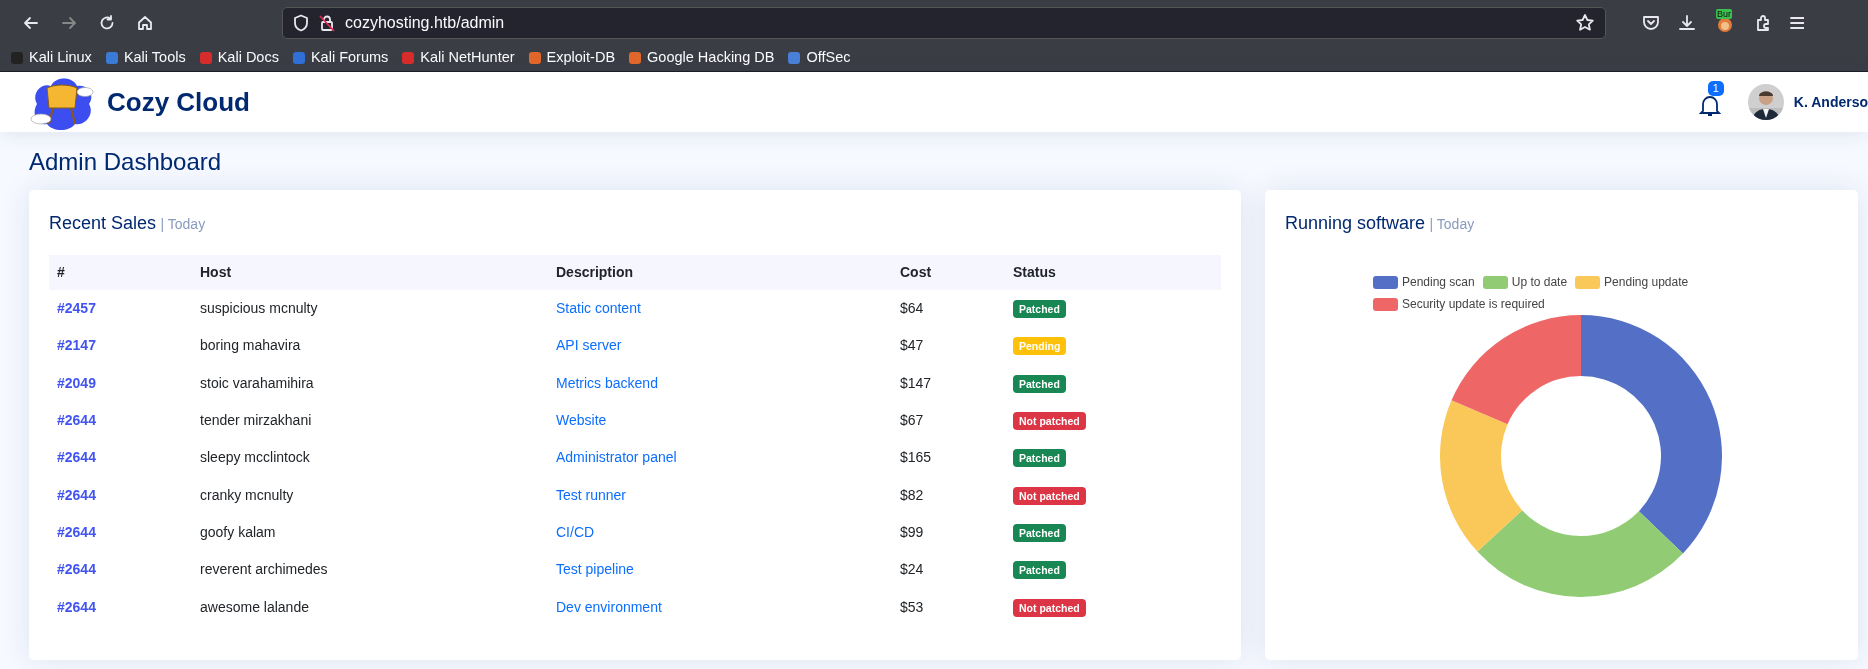 The width and height of the screenshot is (1868, 669). I want to click on bookmark-link: Kali Tools, so click(145, 58).